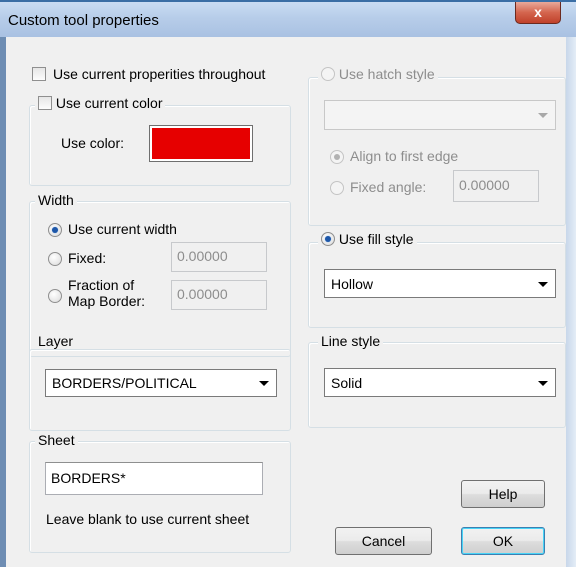 Image resolution: width=576 pixels, height=567 pixels. Describe the element at coordinates (56, 440) in the screenshot. I see `sheet-legend: Sheet` at that location.